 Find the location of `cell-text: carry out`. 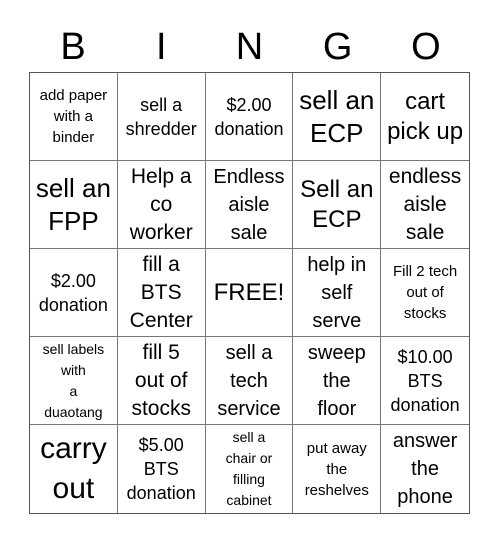

cell-text: carry out is located at coordinates (73, 468).